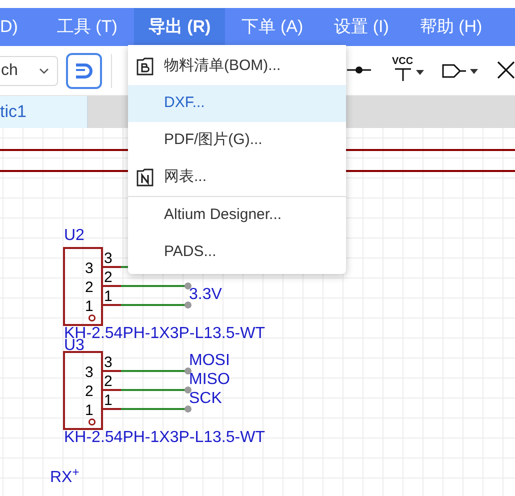 The height and width of the screenshot is (496, 515). I want to click on magnet-button, so click(84, 70).